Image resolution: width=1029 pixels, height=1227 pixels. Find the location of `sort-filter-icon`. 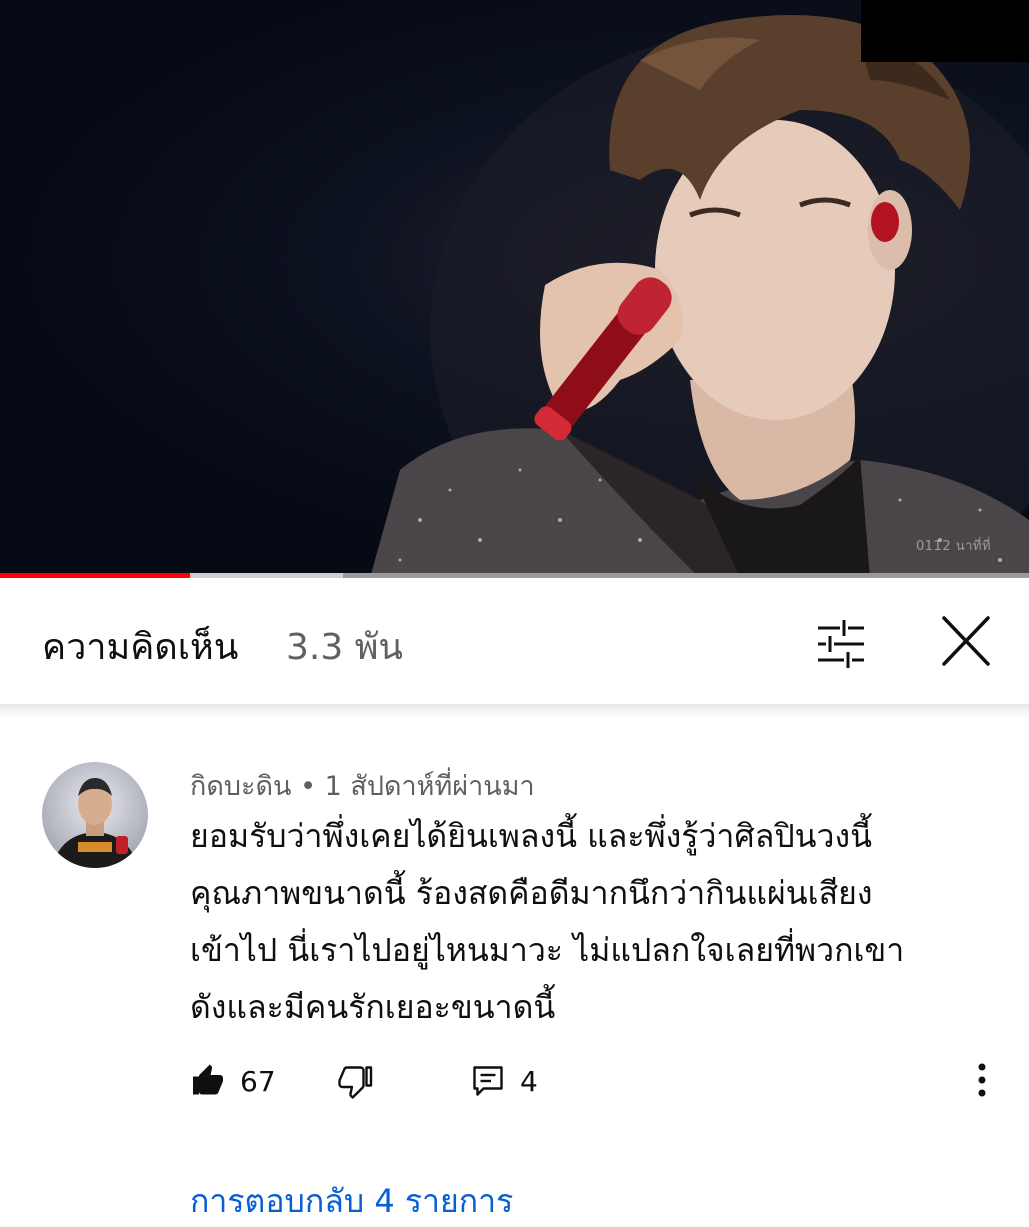

sort-filter-icon is located at coordinates (841, 644).